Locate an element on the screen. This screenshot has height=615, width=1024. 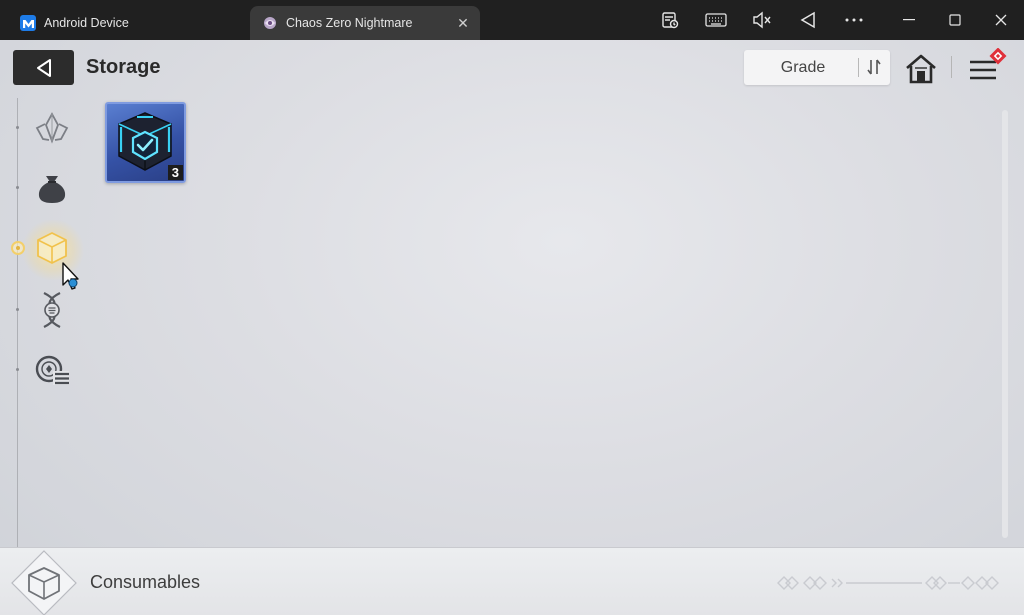
tab-label: Android Device is located at coordinates (86, 23).